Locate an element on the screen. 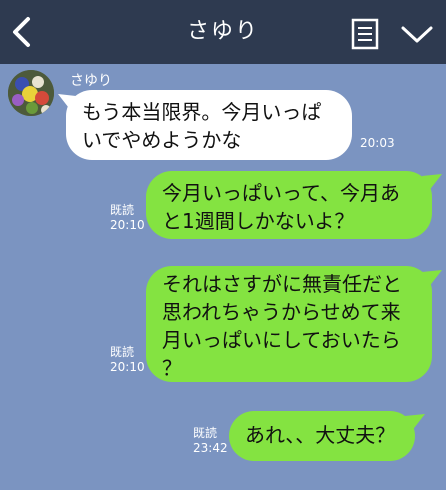  message-meta: 既読 23:42 is located at coordinates (210, 441).